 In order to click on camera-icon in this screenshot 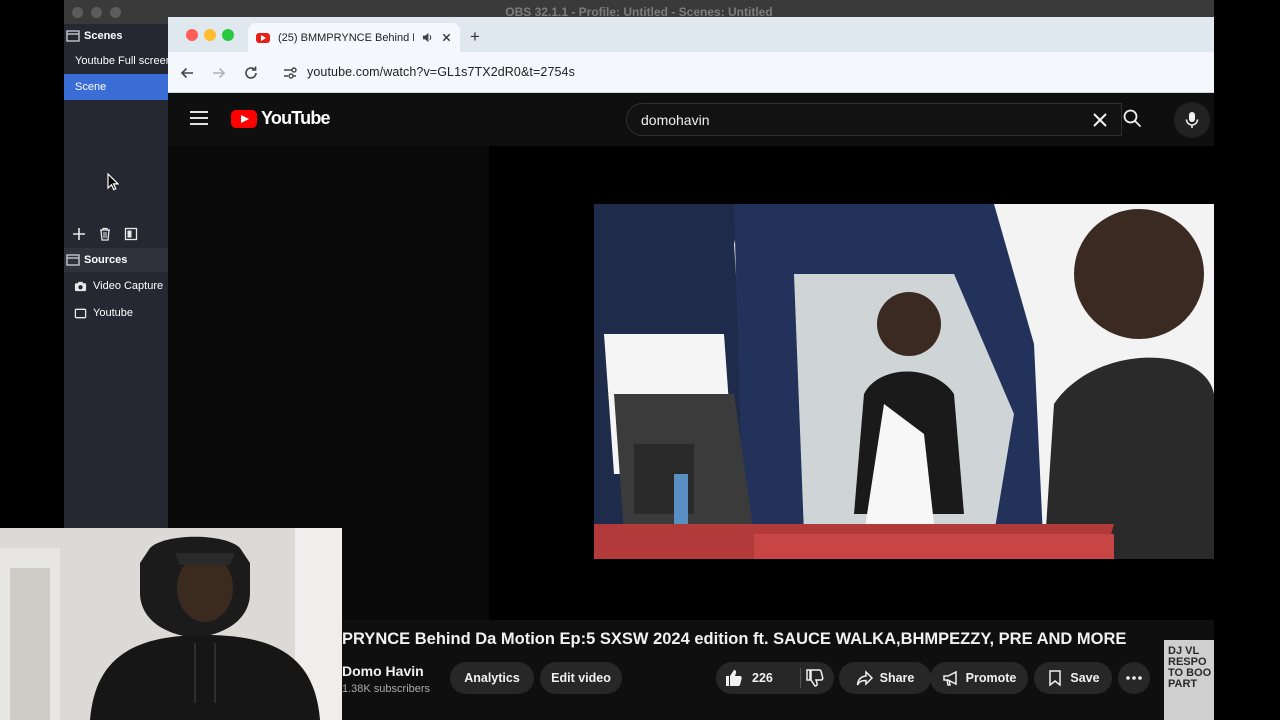, I will do `click(80, 286)`.